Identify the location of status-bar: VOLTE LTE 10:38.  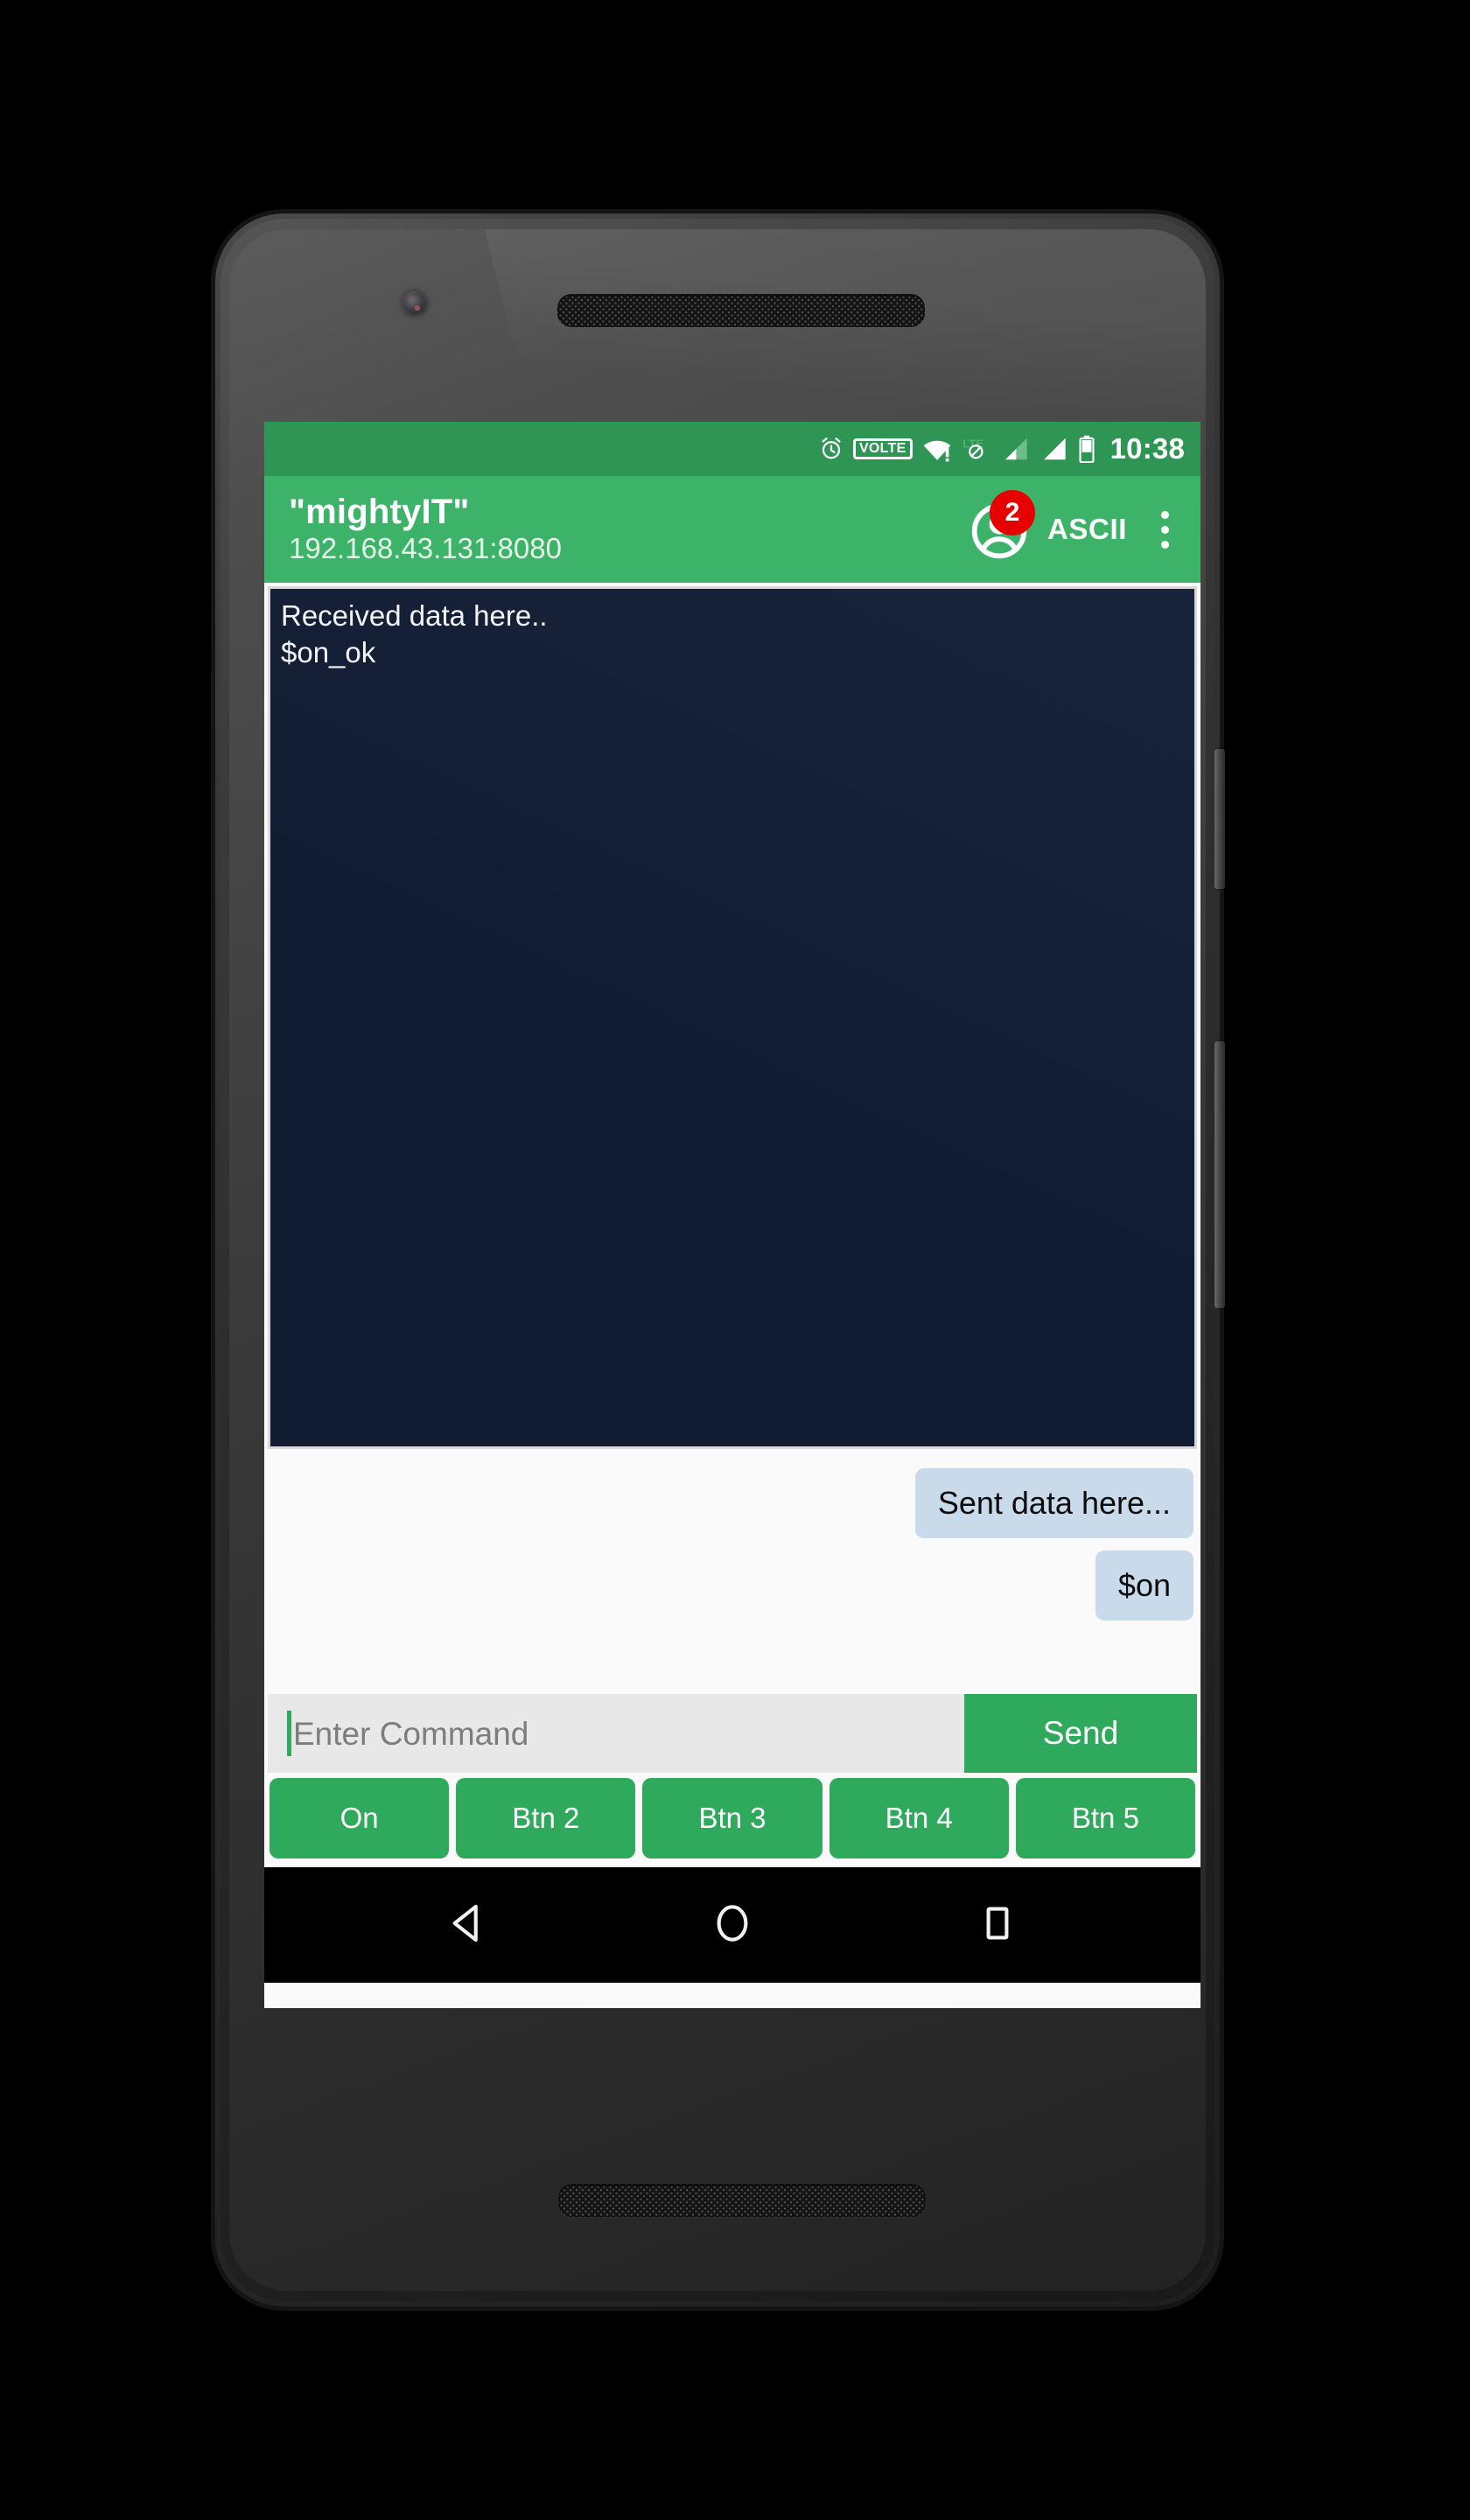
(732, 449).